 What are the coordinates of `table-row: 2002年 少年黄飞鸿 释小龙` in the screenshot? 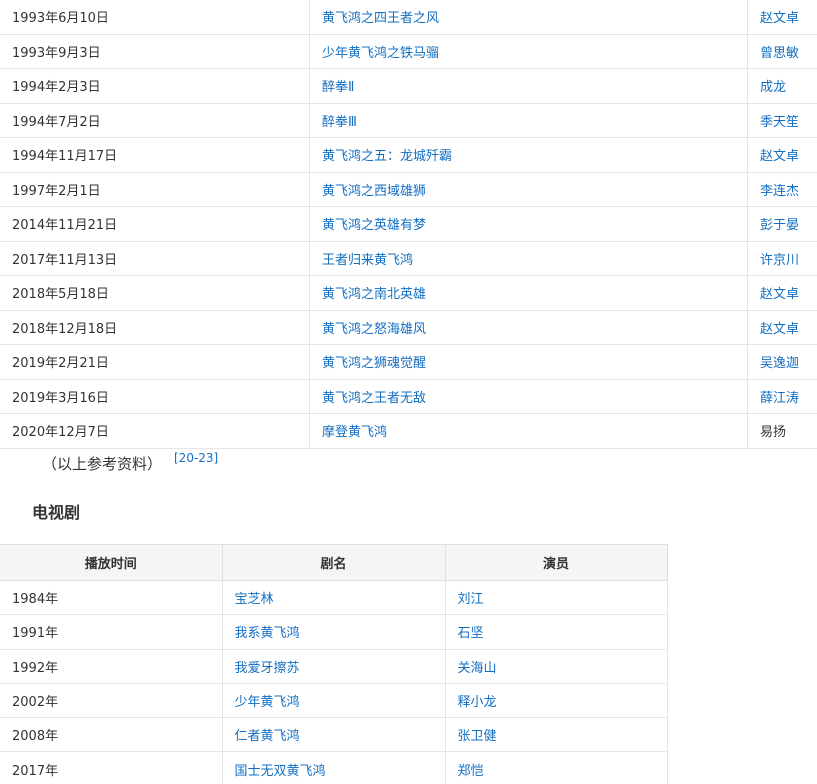 It's located at (334, 700).